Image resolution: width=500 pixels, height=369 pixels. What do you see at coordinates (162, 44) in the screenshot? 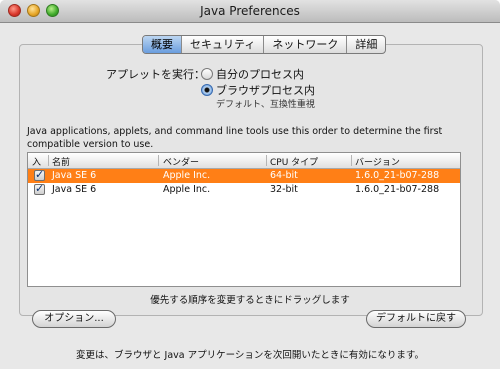
I see `tab-general: 概要` at bounding box center [162, 44].